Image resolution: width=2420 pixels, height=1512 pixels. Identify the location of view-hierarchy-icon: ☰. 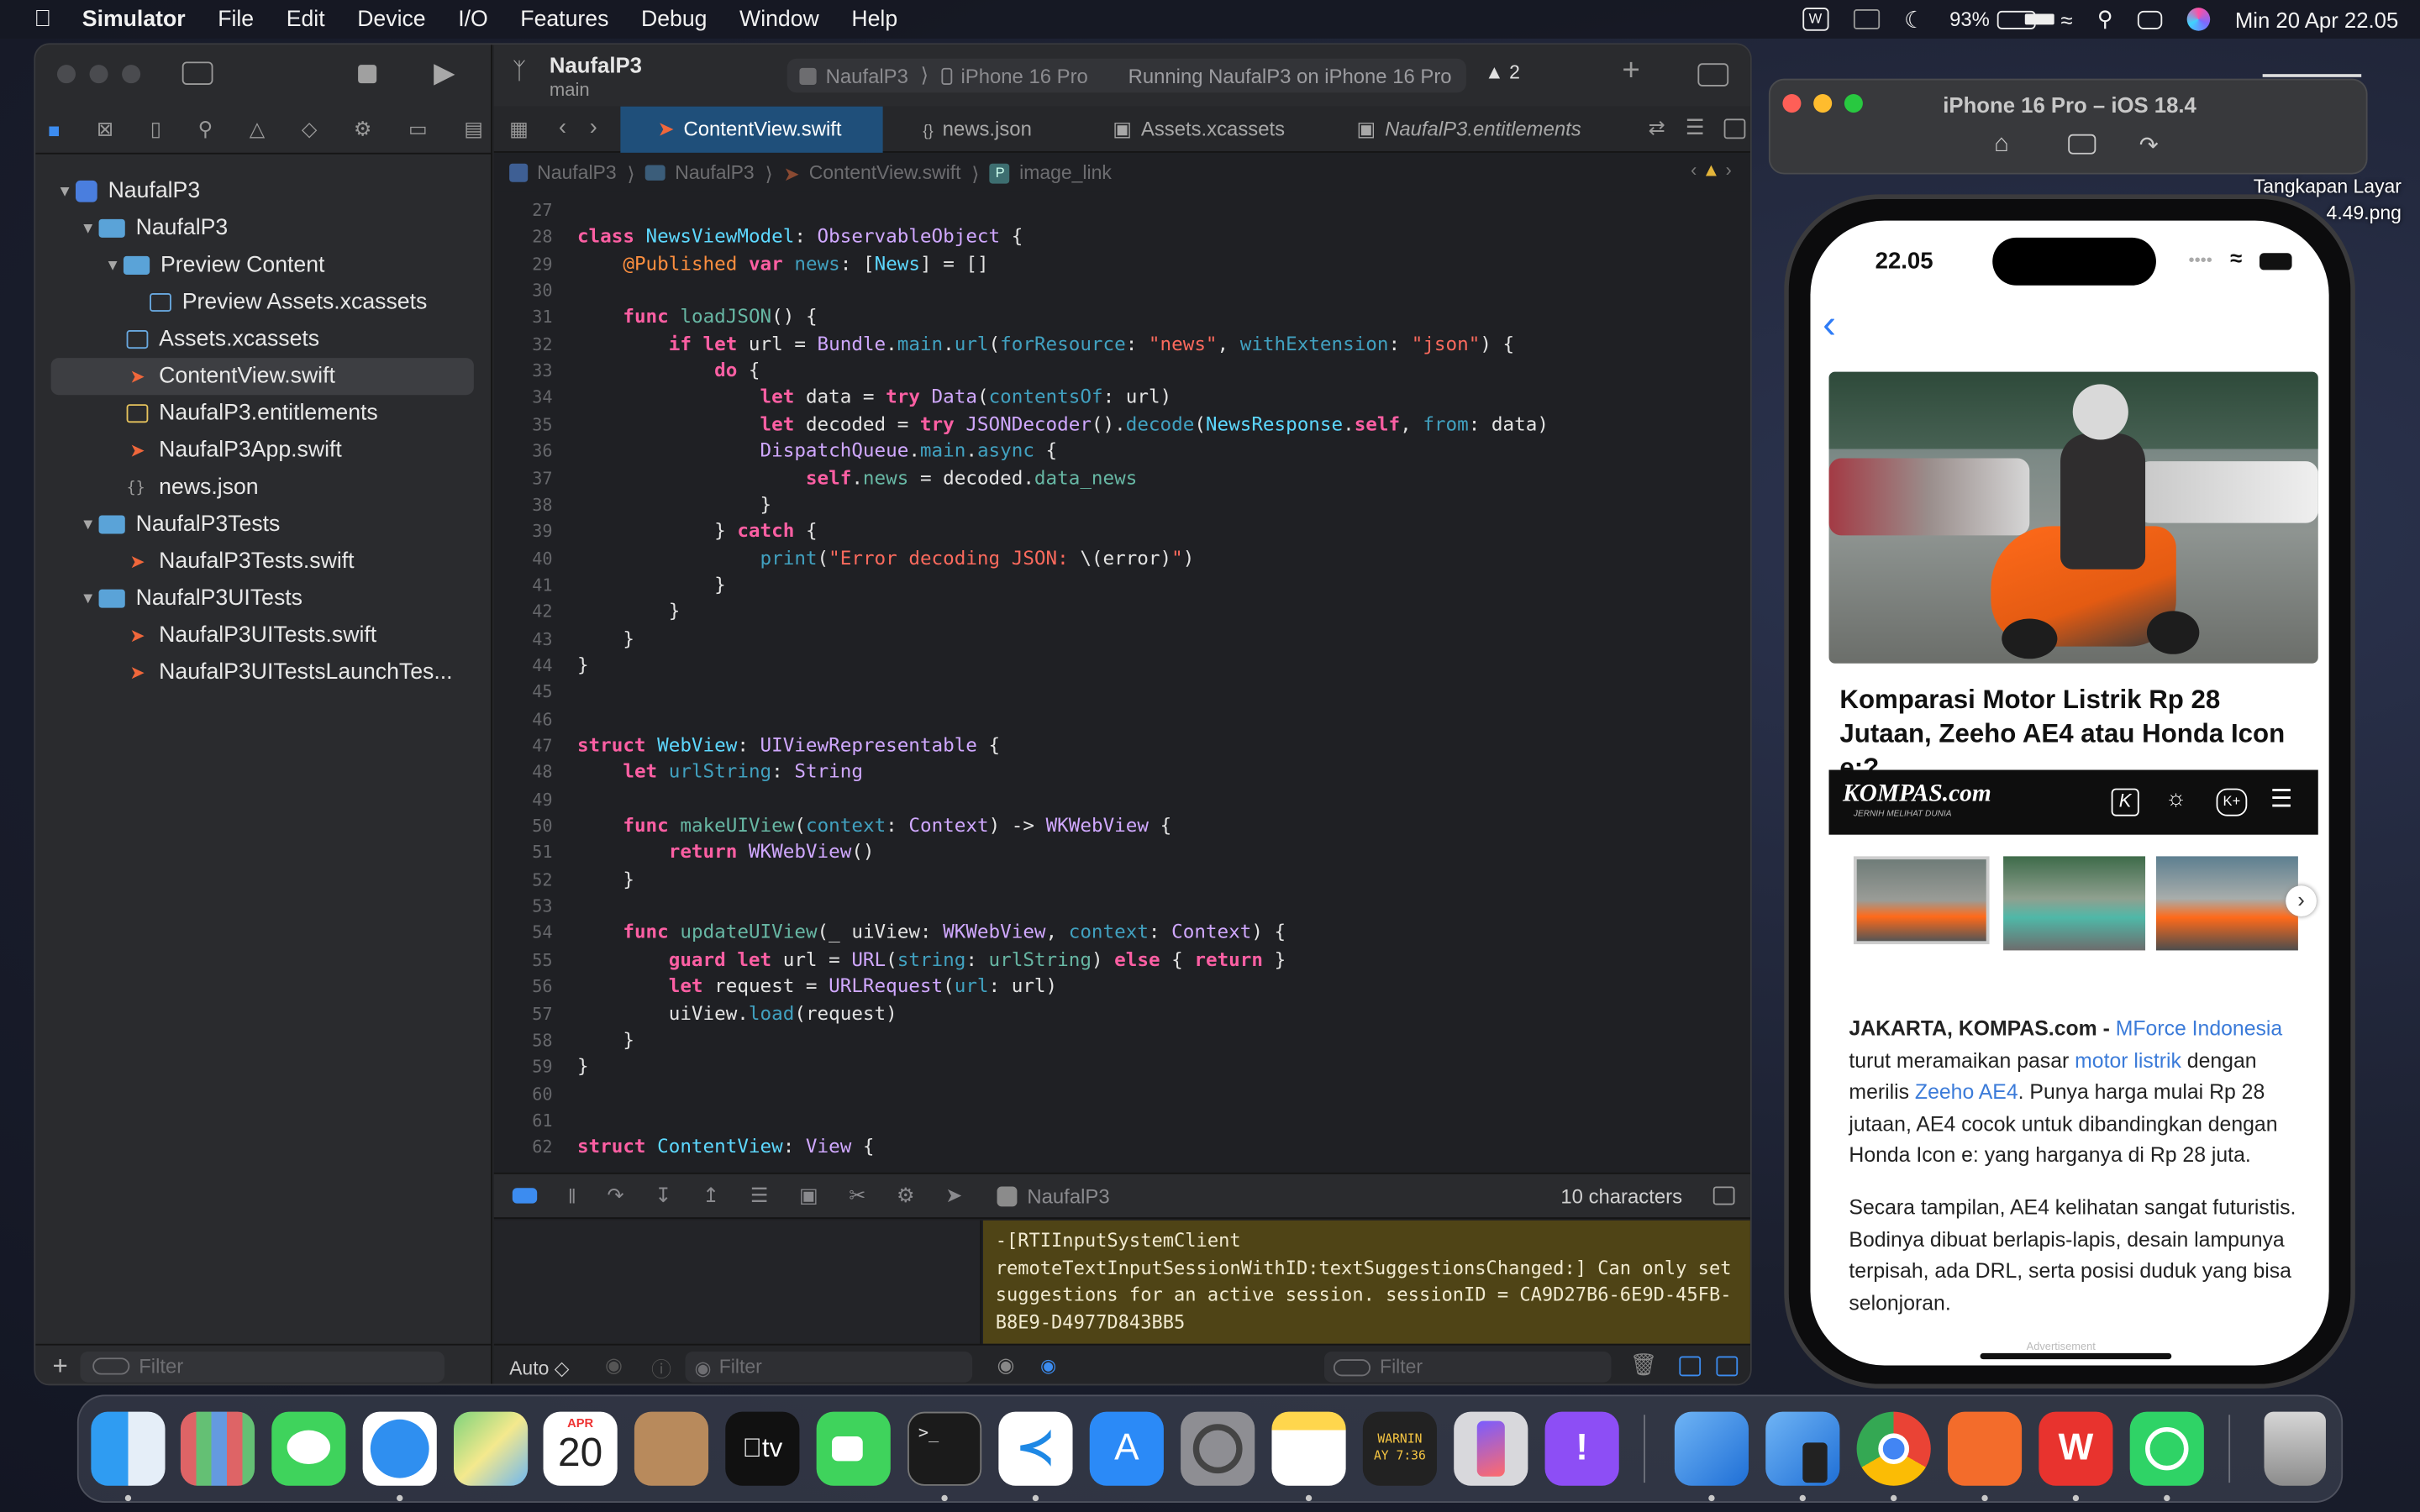
(759, 1196).